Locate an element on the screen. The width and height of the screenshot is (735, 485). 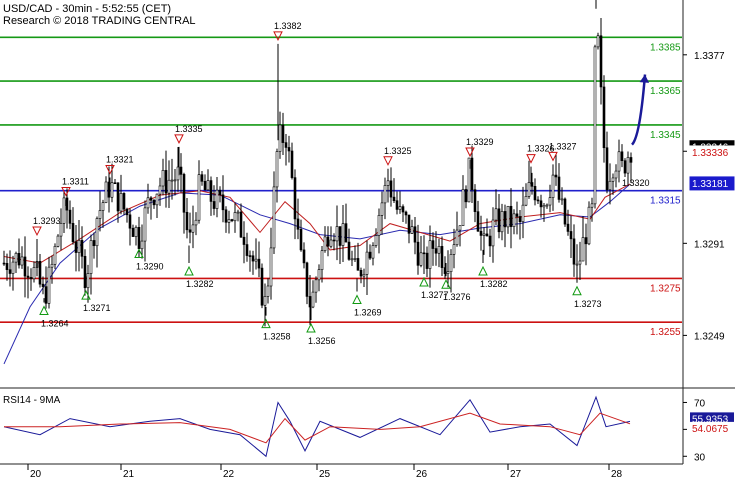
level-label-2: 1.3345 is located at coordinates (665, 135).